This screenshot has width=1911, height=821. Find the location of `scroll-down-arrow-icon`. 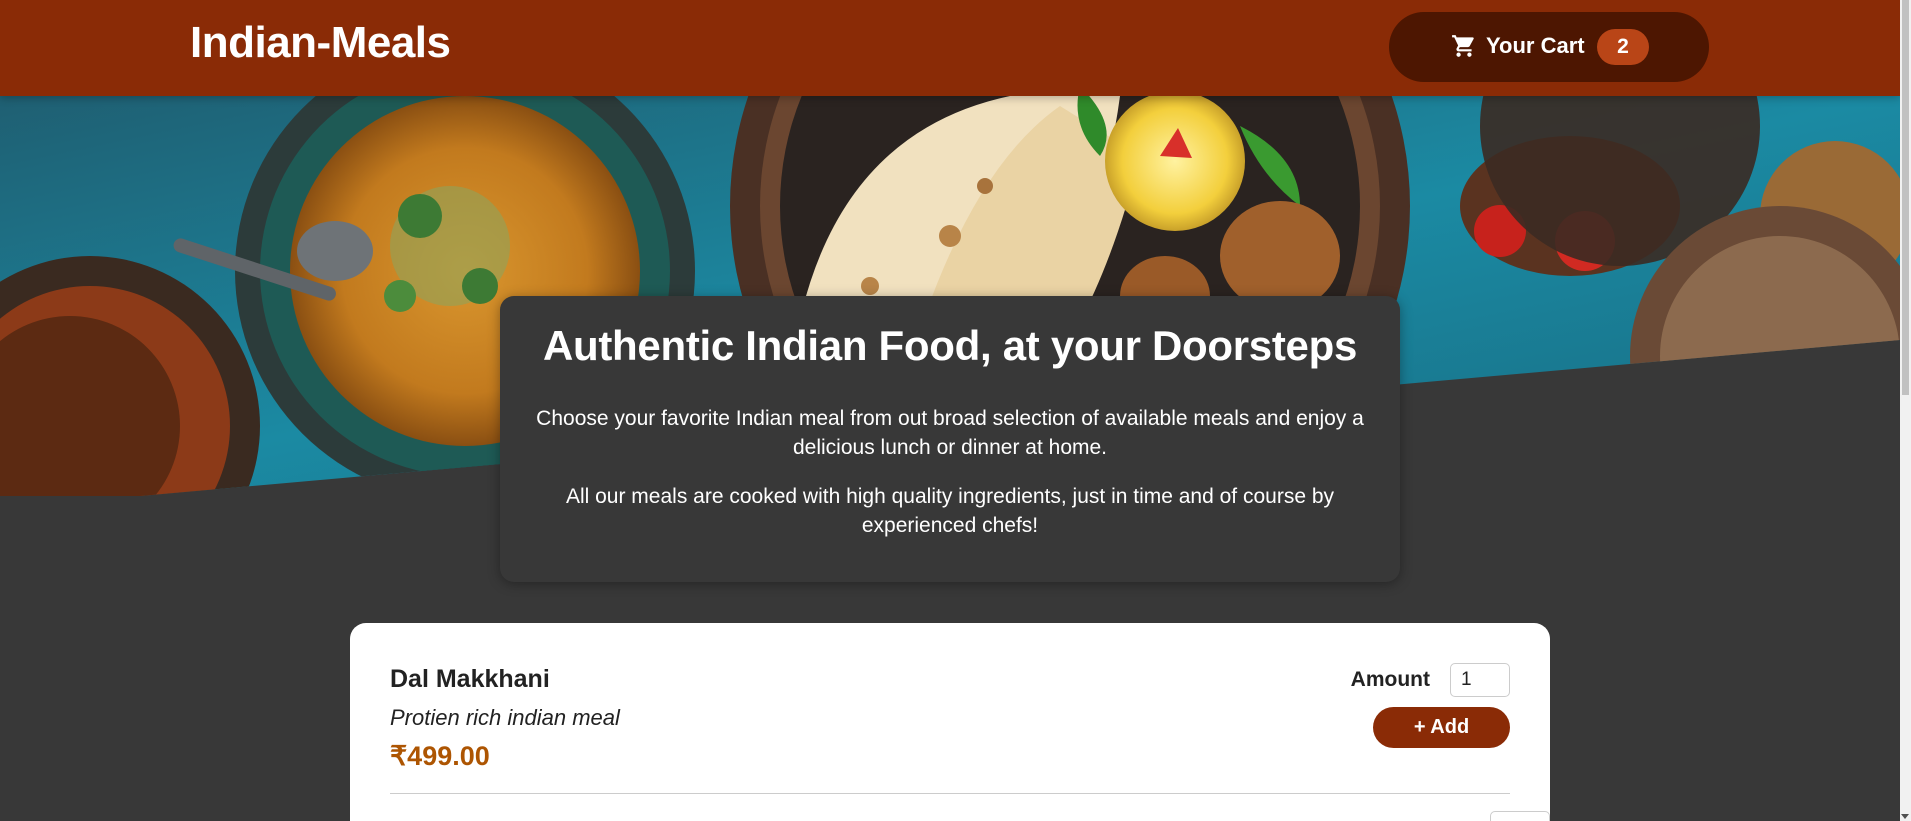

scroll-down-arrow-icon is located at coordinates (1905, 816).